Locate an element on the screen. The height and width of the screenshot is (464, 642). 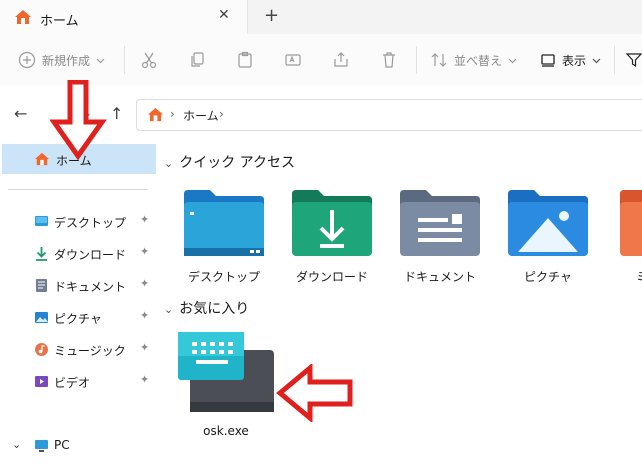
up-button: ↑ is located at coordinates (116, 113).